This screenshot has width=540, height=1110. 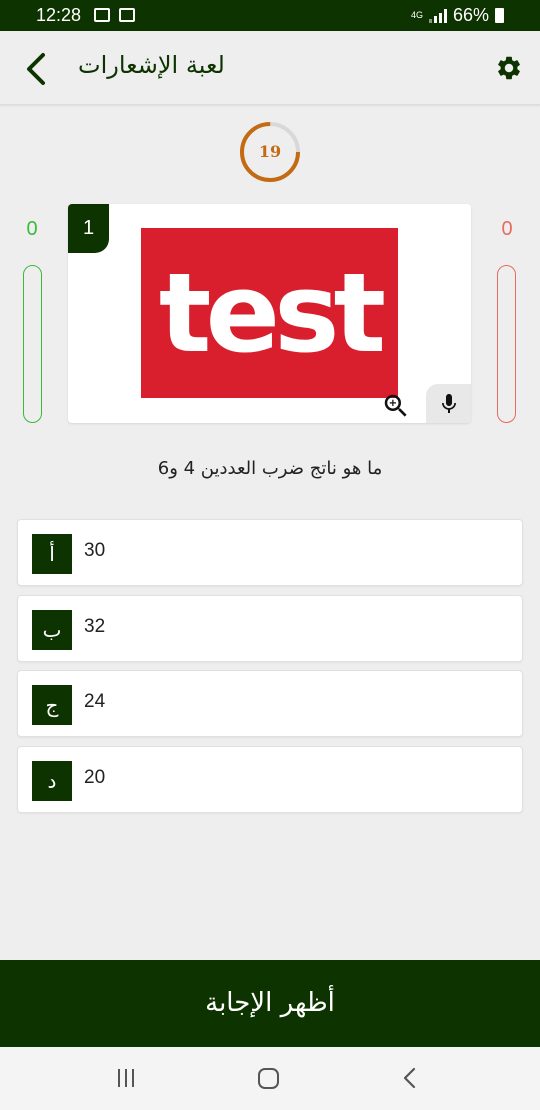 What do you see at coordinates (52, 781) in the screenshot?
I see `answer-letter: د` at bounding box center [52, 781].